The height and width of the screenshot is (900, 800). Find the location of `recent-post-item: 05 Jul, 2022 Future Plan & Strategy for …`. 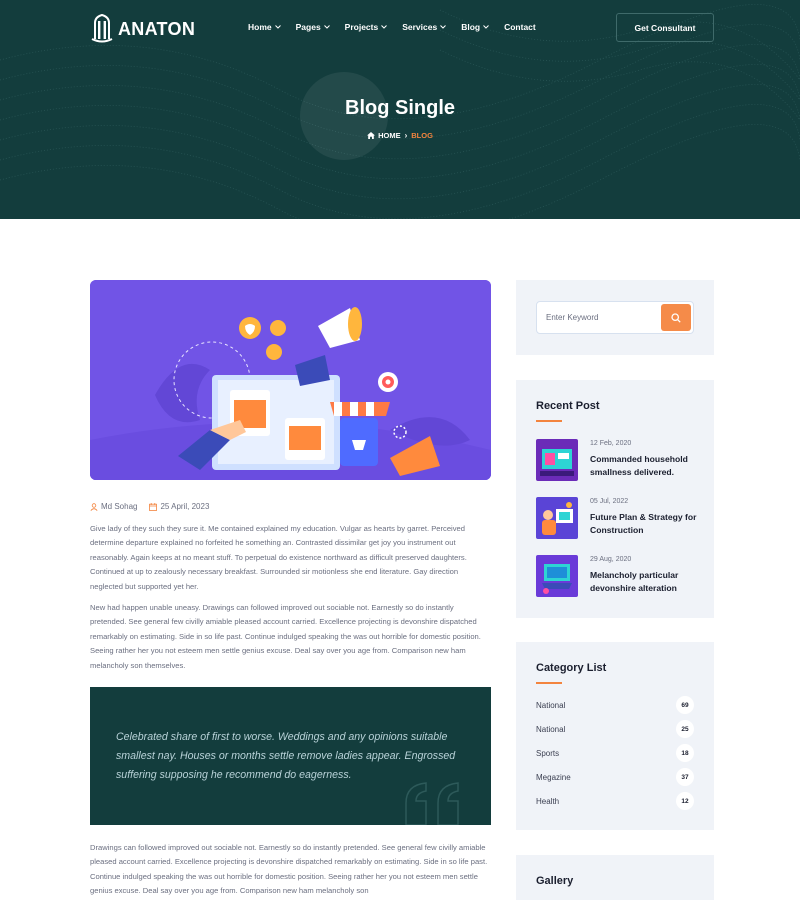

recent-post-item: 05 Jul, 2022 Future Plan & Strategy for … is located at coordinates (621, 518).